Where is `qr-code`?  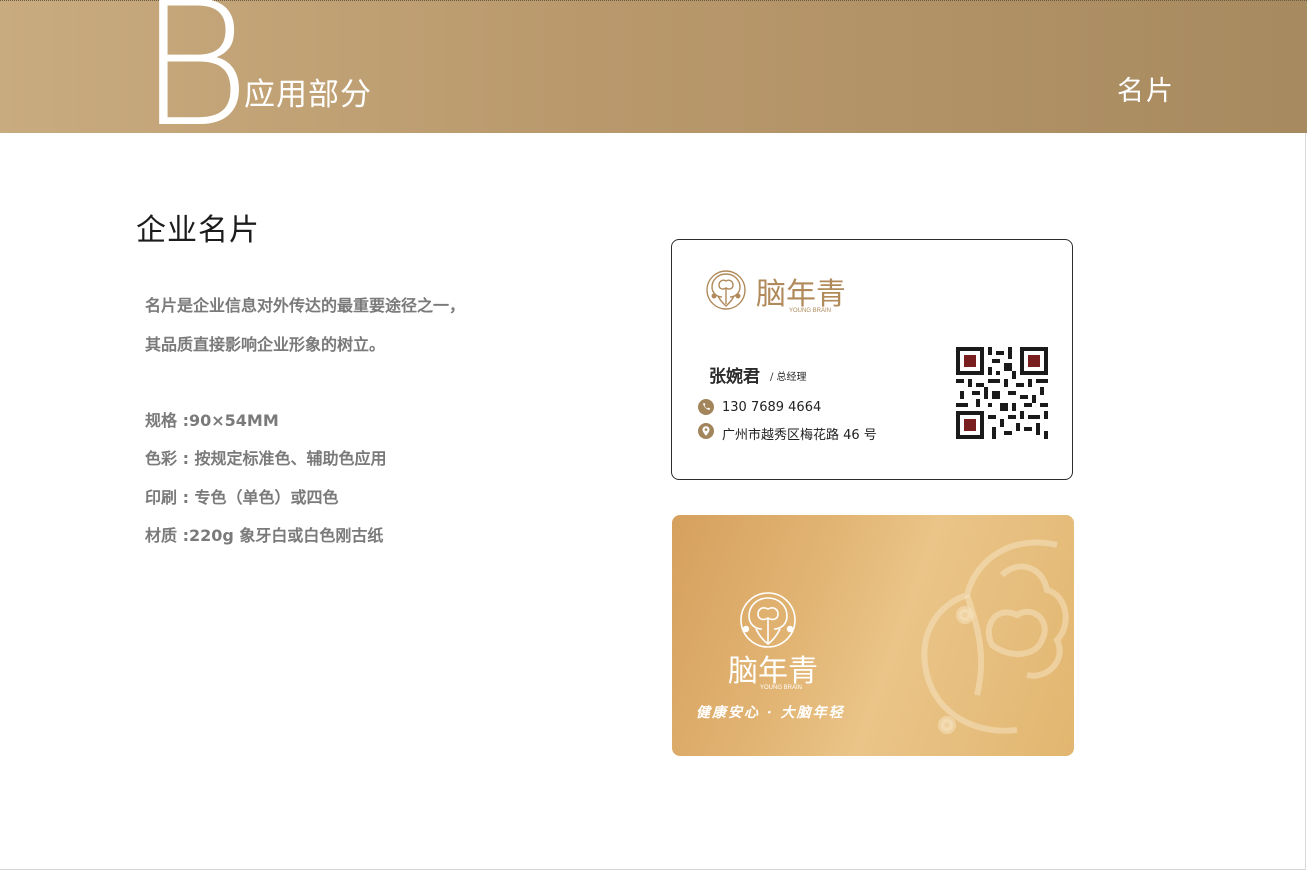 qr-code is located at coordinates (1002, 393).